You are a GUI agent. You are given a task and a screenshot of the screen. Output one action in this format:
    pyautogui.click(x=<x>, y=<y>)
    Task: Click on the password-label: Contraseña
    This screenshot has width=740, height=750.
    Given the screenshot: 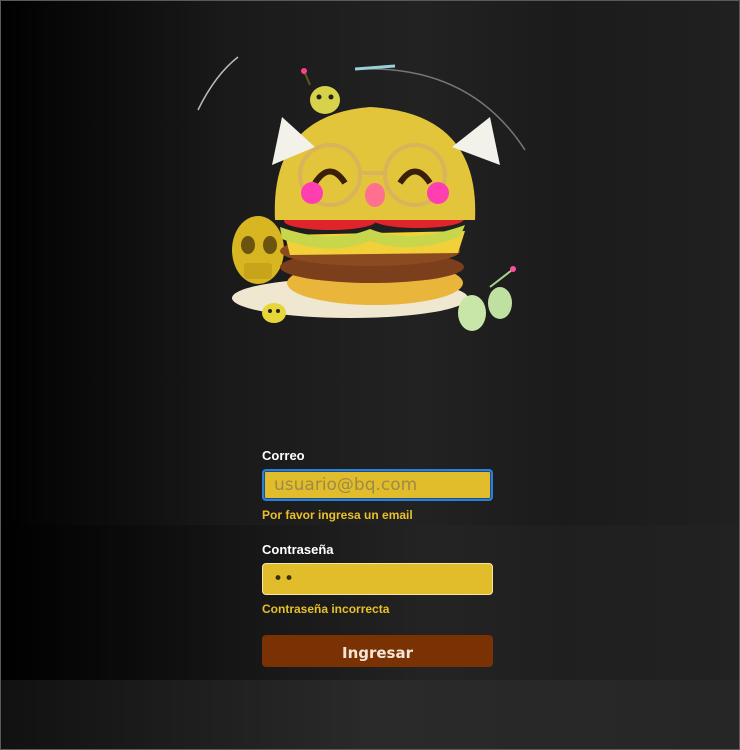 What is the action you would take?
    pyautogui.click(x=298, y=549)
    